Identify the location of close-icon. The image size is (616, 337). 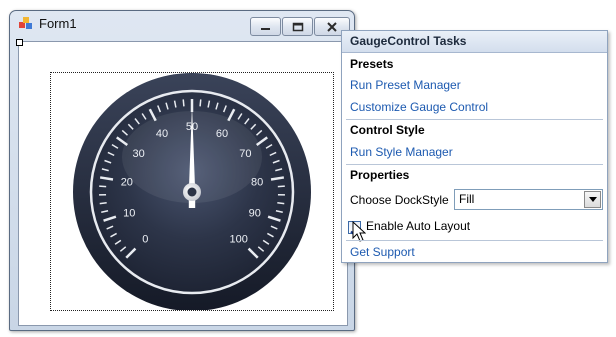
(332, 26).